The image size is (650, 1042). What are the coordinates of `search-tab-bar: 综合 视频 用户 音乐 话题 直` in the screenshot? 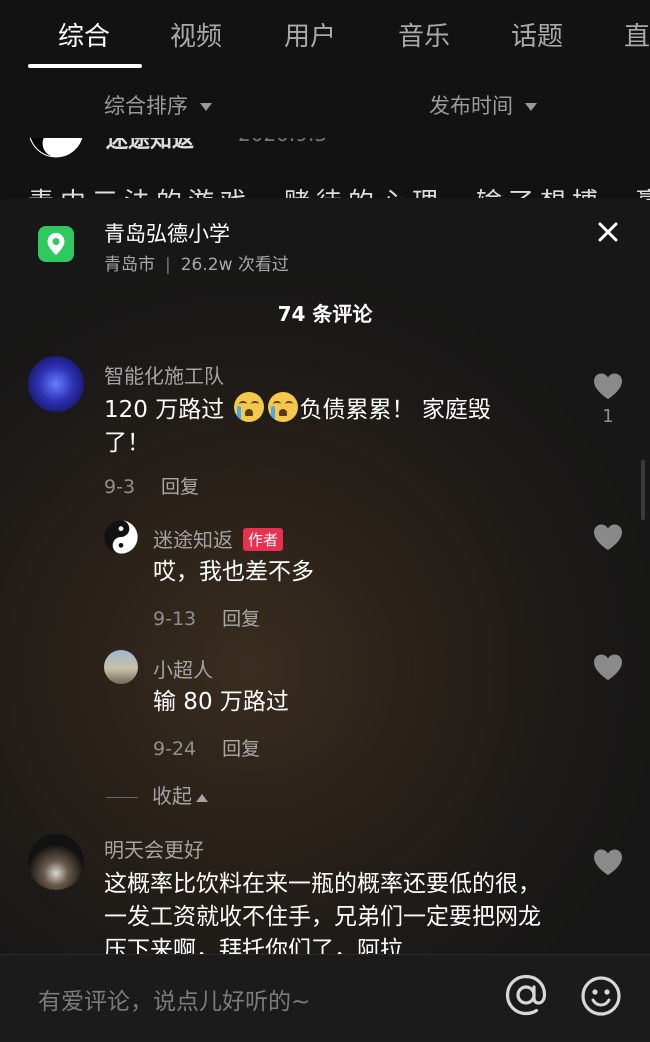 It's located at (325, 34).